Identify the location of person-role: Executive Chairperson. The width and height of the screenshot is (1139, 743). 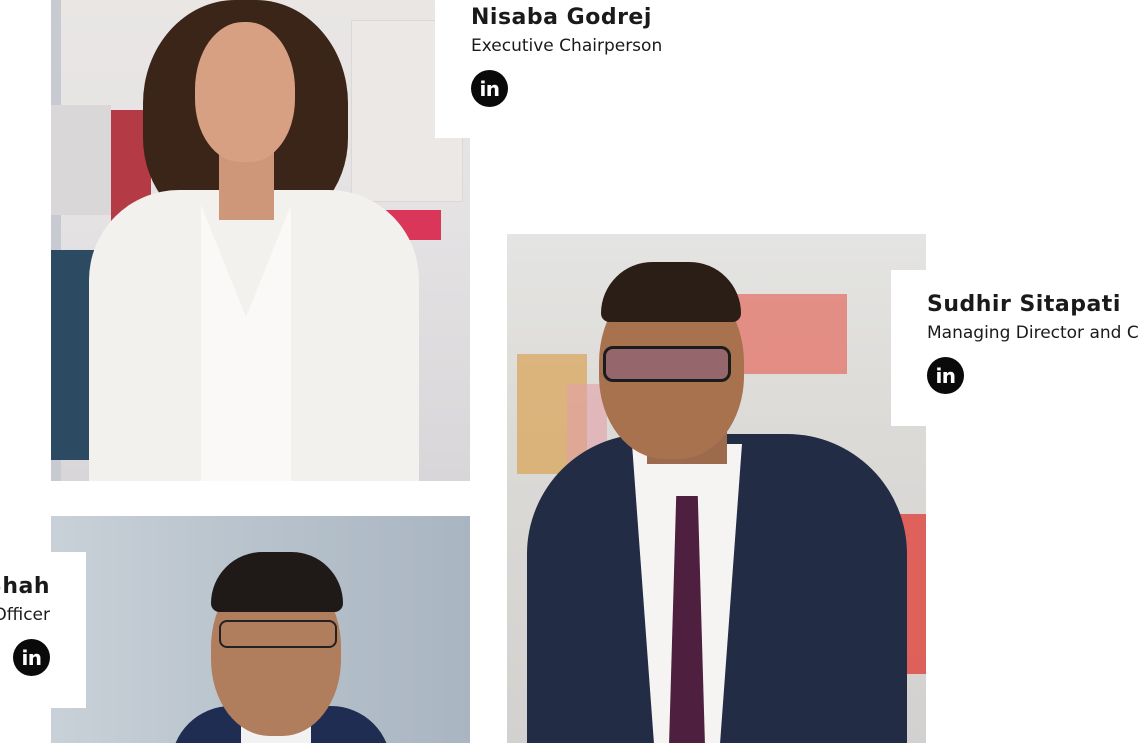
(567, 46).